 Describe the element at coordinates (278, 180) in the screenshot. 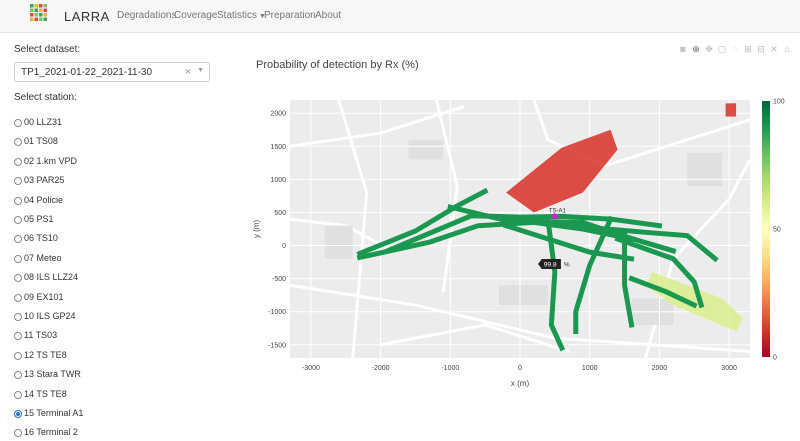

I see `y-tick-label: 1000` at that location.